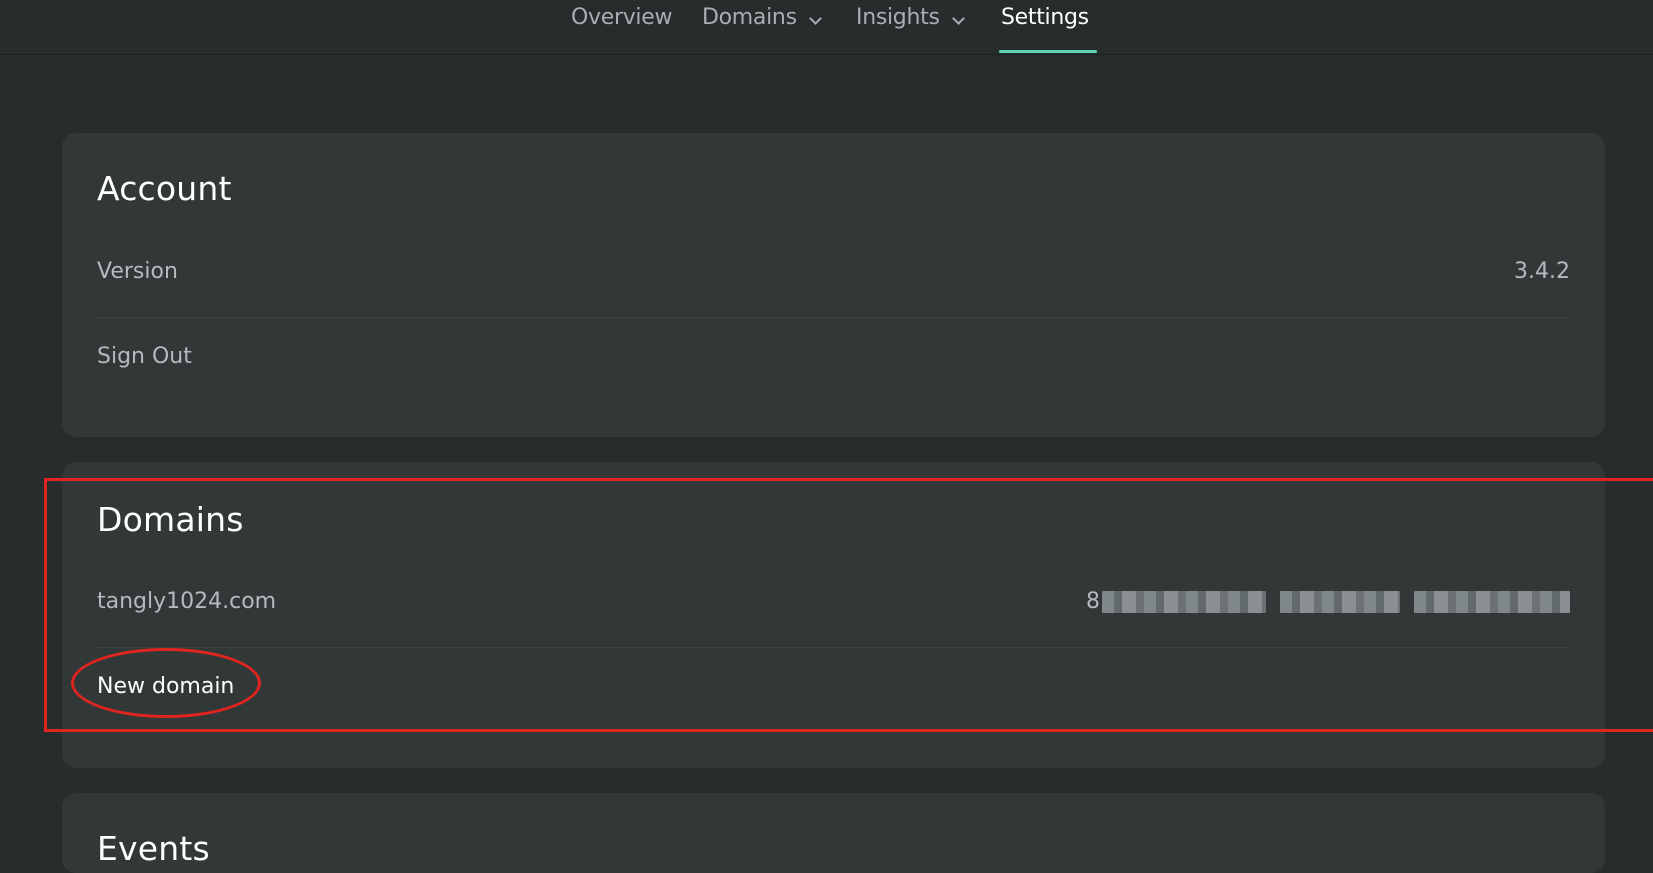 Image resolution: width=1653 pixels, height=873 pixels. What do you see at coordinates (137, 271) in the screenshot?
I see `version-label: Version` at bounding box center [137, 271].